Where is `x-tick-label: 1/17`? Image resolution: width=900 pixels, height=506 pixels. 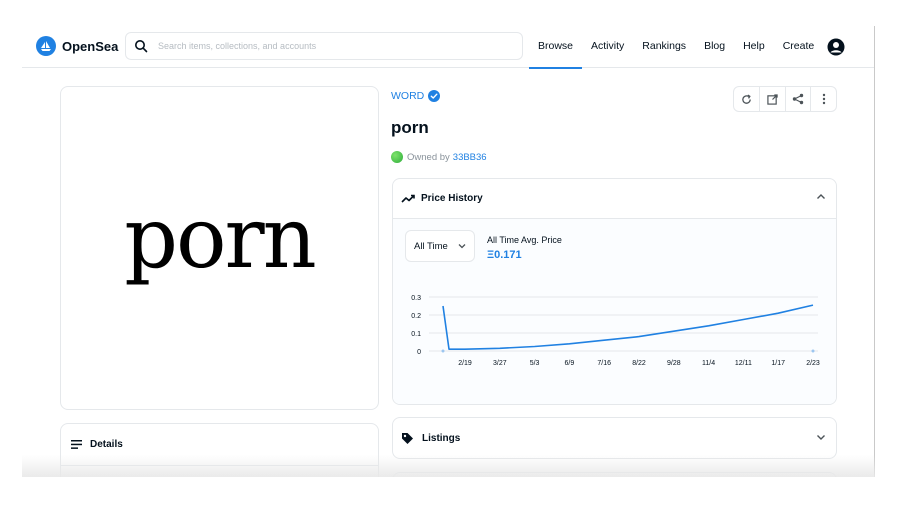
x-tick-label: 1/17 is located at coordinates (778, 363).